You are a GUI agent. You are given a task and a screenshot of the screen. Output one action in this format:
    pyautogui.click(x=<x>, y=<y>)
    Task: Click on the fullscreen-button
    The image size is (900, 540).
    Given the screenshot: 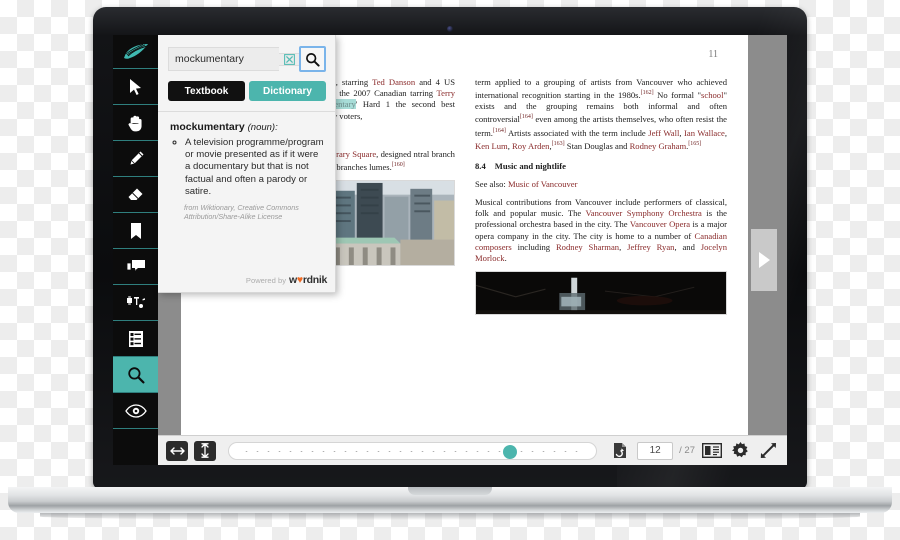 What is the action you would take?
    pyautogui.click(x=768, y=451)
    